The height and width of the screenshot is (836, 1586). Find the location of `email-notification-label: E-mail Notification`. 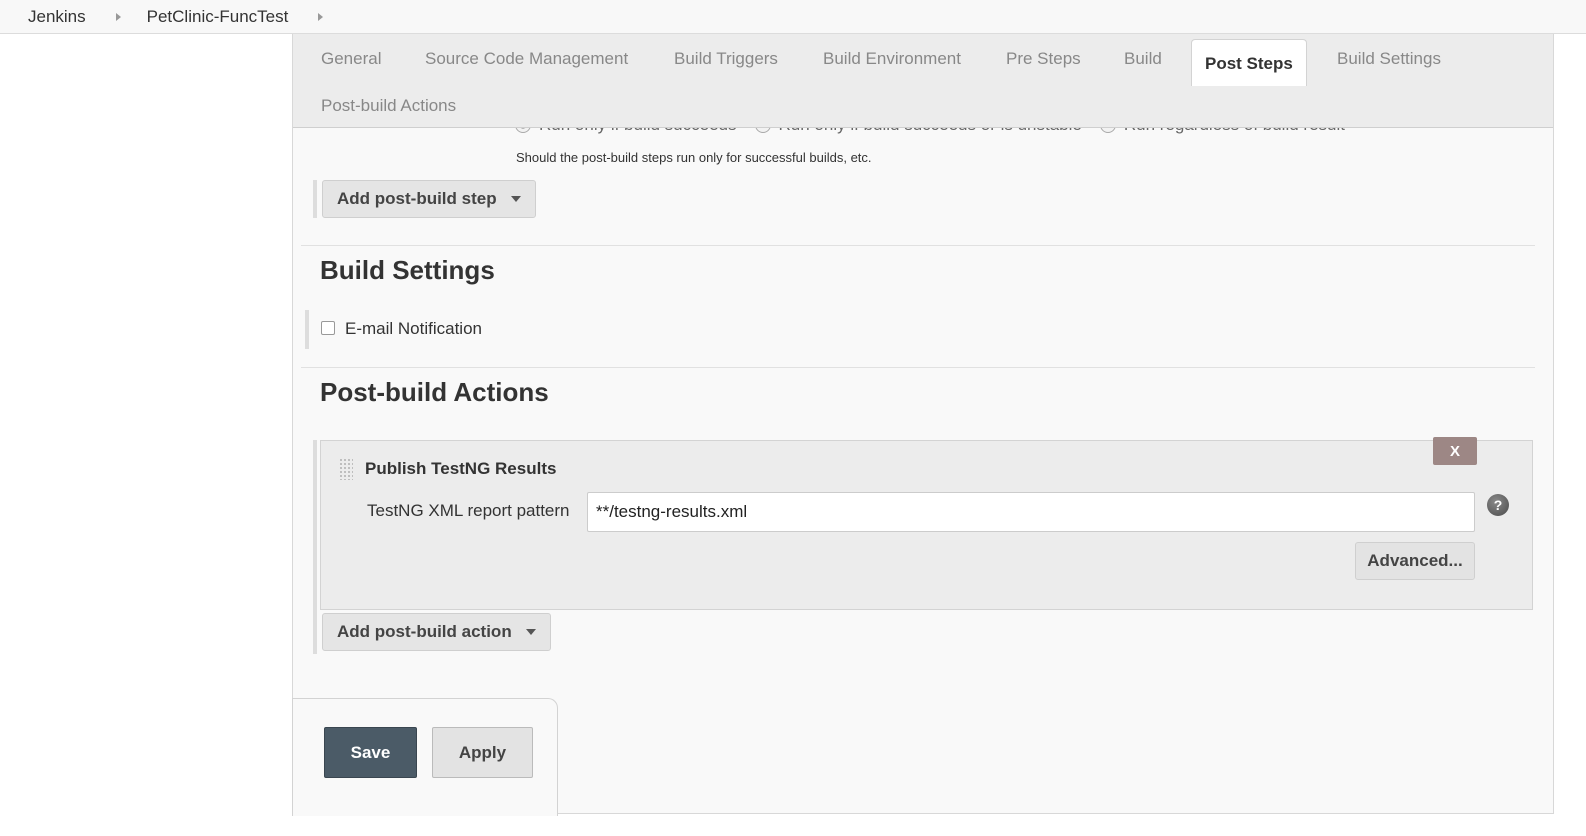

email-notification-label: E-mail Notification is located at coordinates (413, 329).